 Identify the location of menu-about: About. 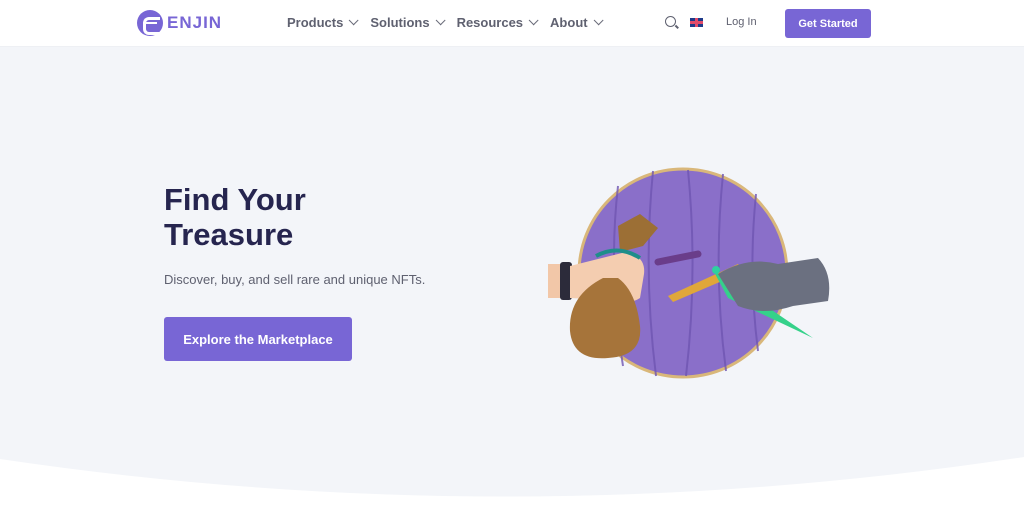
(577, 22).